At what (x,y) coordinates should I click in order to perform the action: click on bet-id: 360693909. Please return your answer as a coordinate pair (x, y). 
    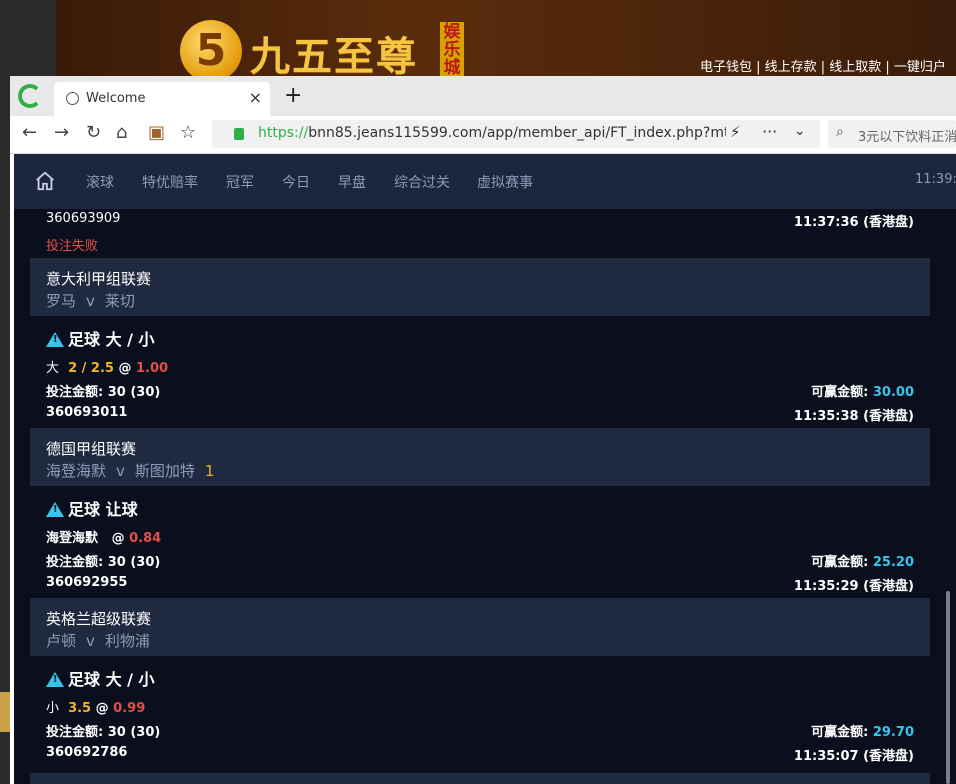
    Looking at the image, I should click on (83, 218).